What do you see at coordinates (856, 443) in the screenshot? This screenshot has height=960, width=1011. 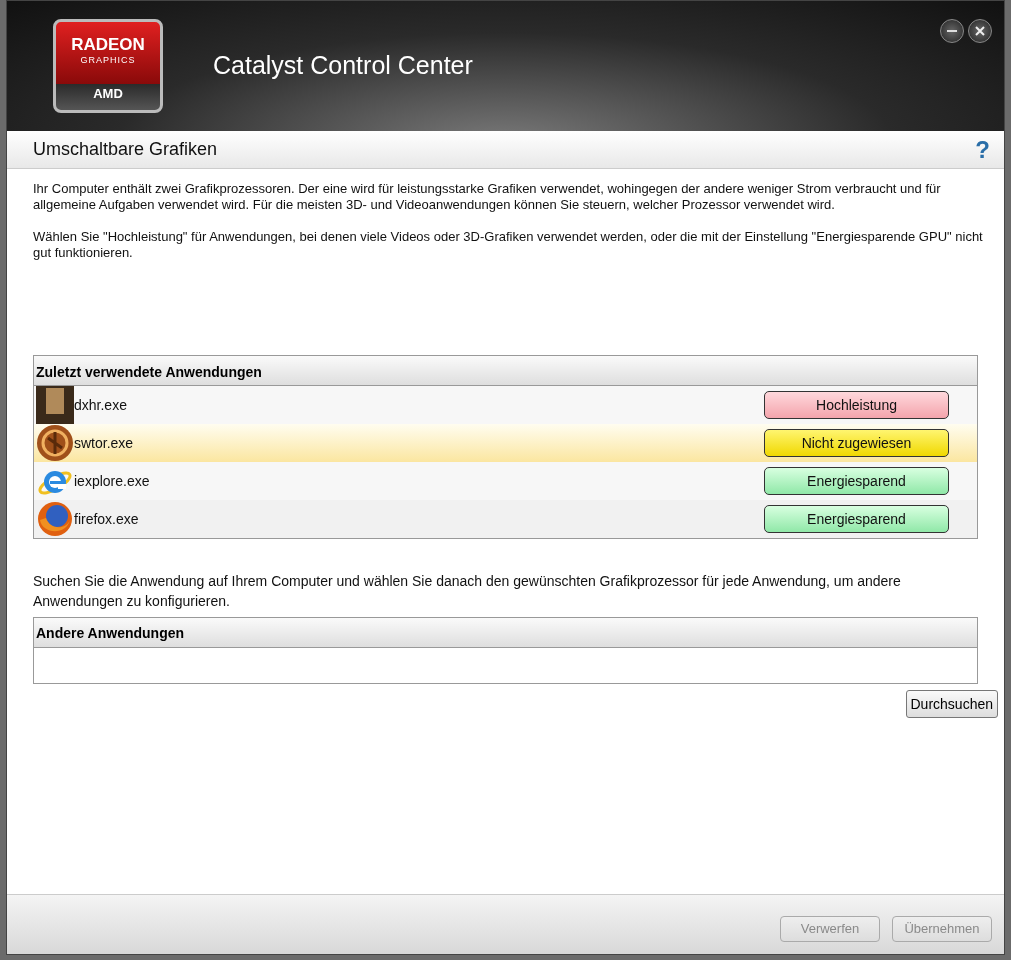 I see `gpu-mode-button: Nicht zugewiesen` at bounding box center [856, 443].